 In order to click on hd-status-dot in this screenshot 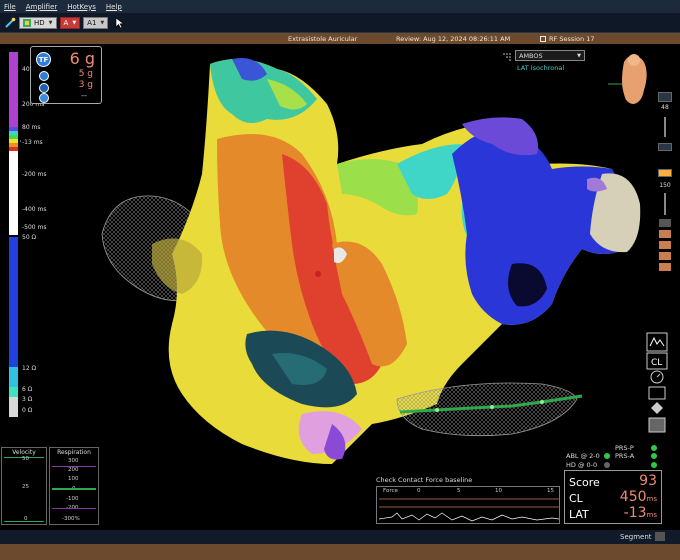, I will do `click(607, 465)`.